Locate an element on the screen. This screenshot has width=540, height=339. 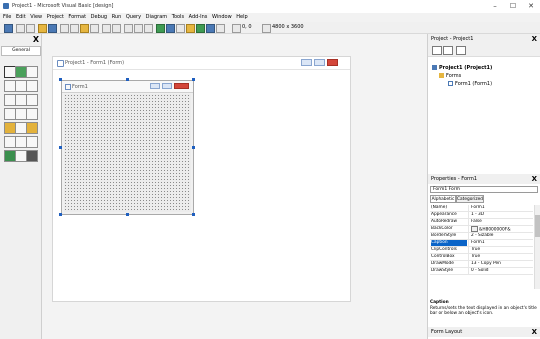
resize-handle-top-right is located at coordinates (193, 79).